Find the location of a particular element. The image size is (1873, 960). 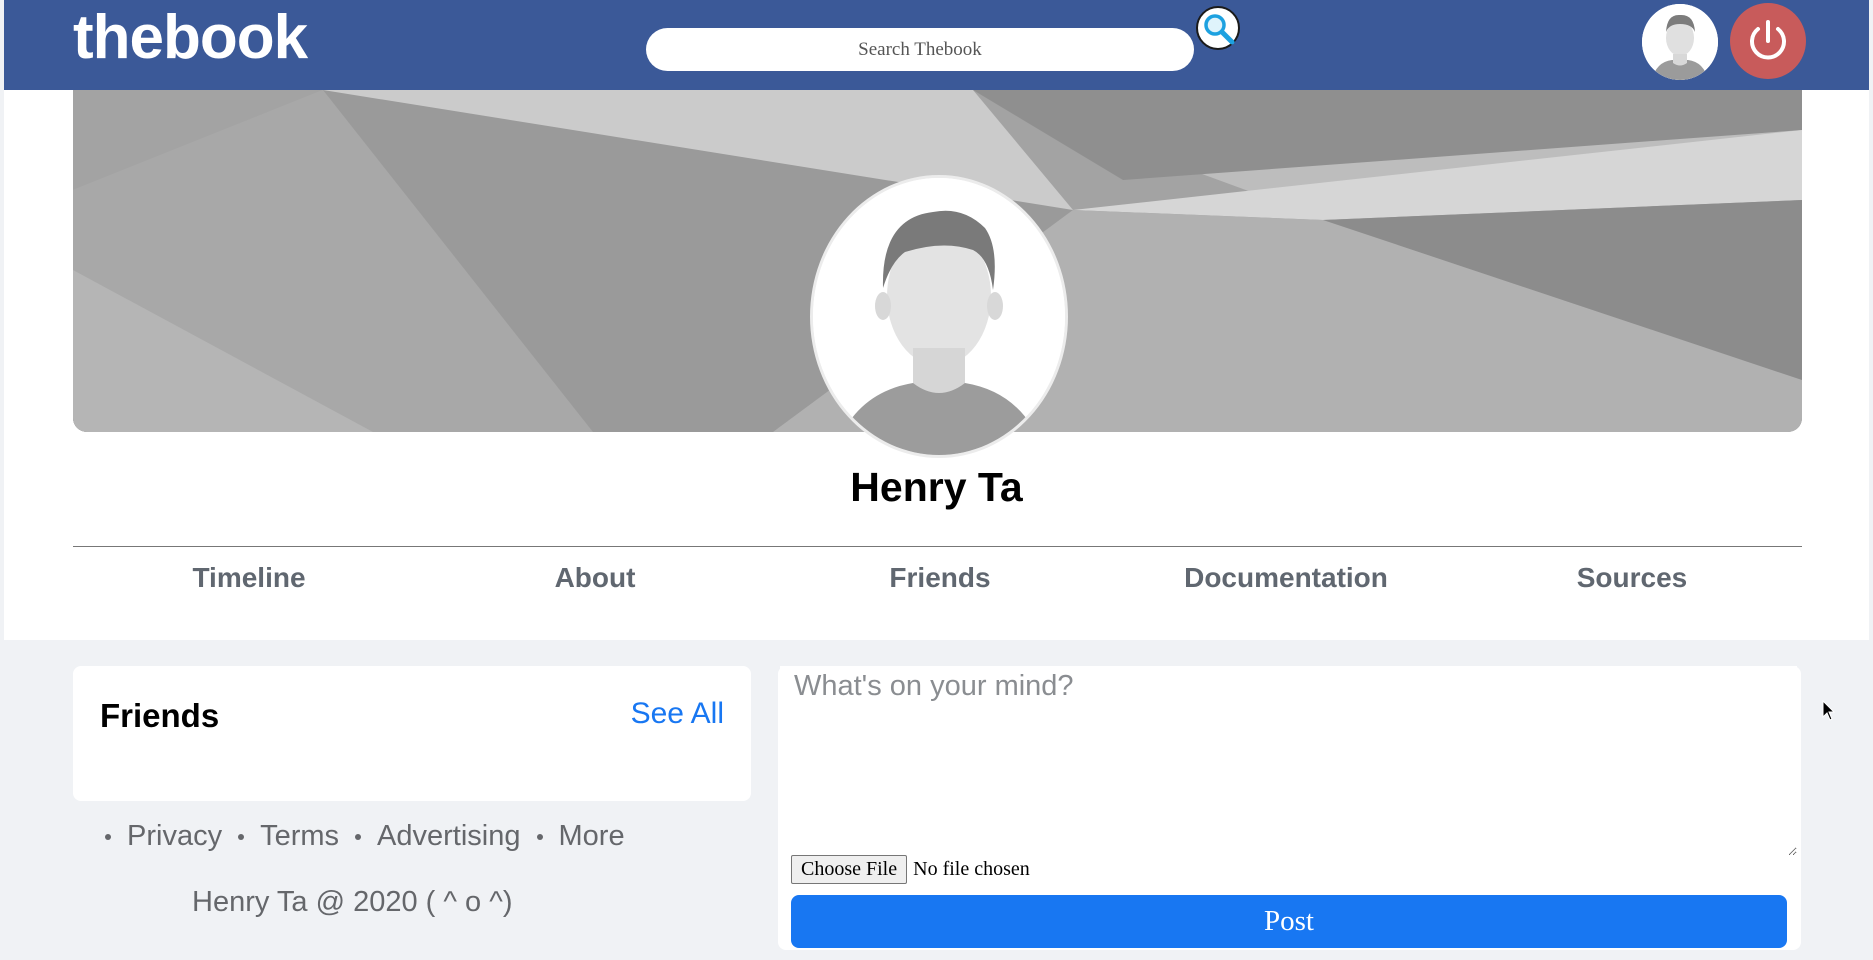

file-upload: Choose File No file chosen is located at coordinates (910, 869).